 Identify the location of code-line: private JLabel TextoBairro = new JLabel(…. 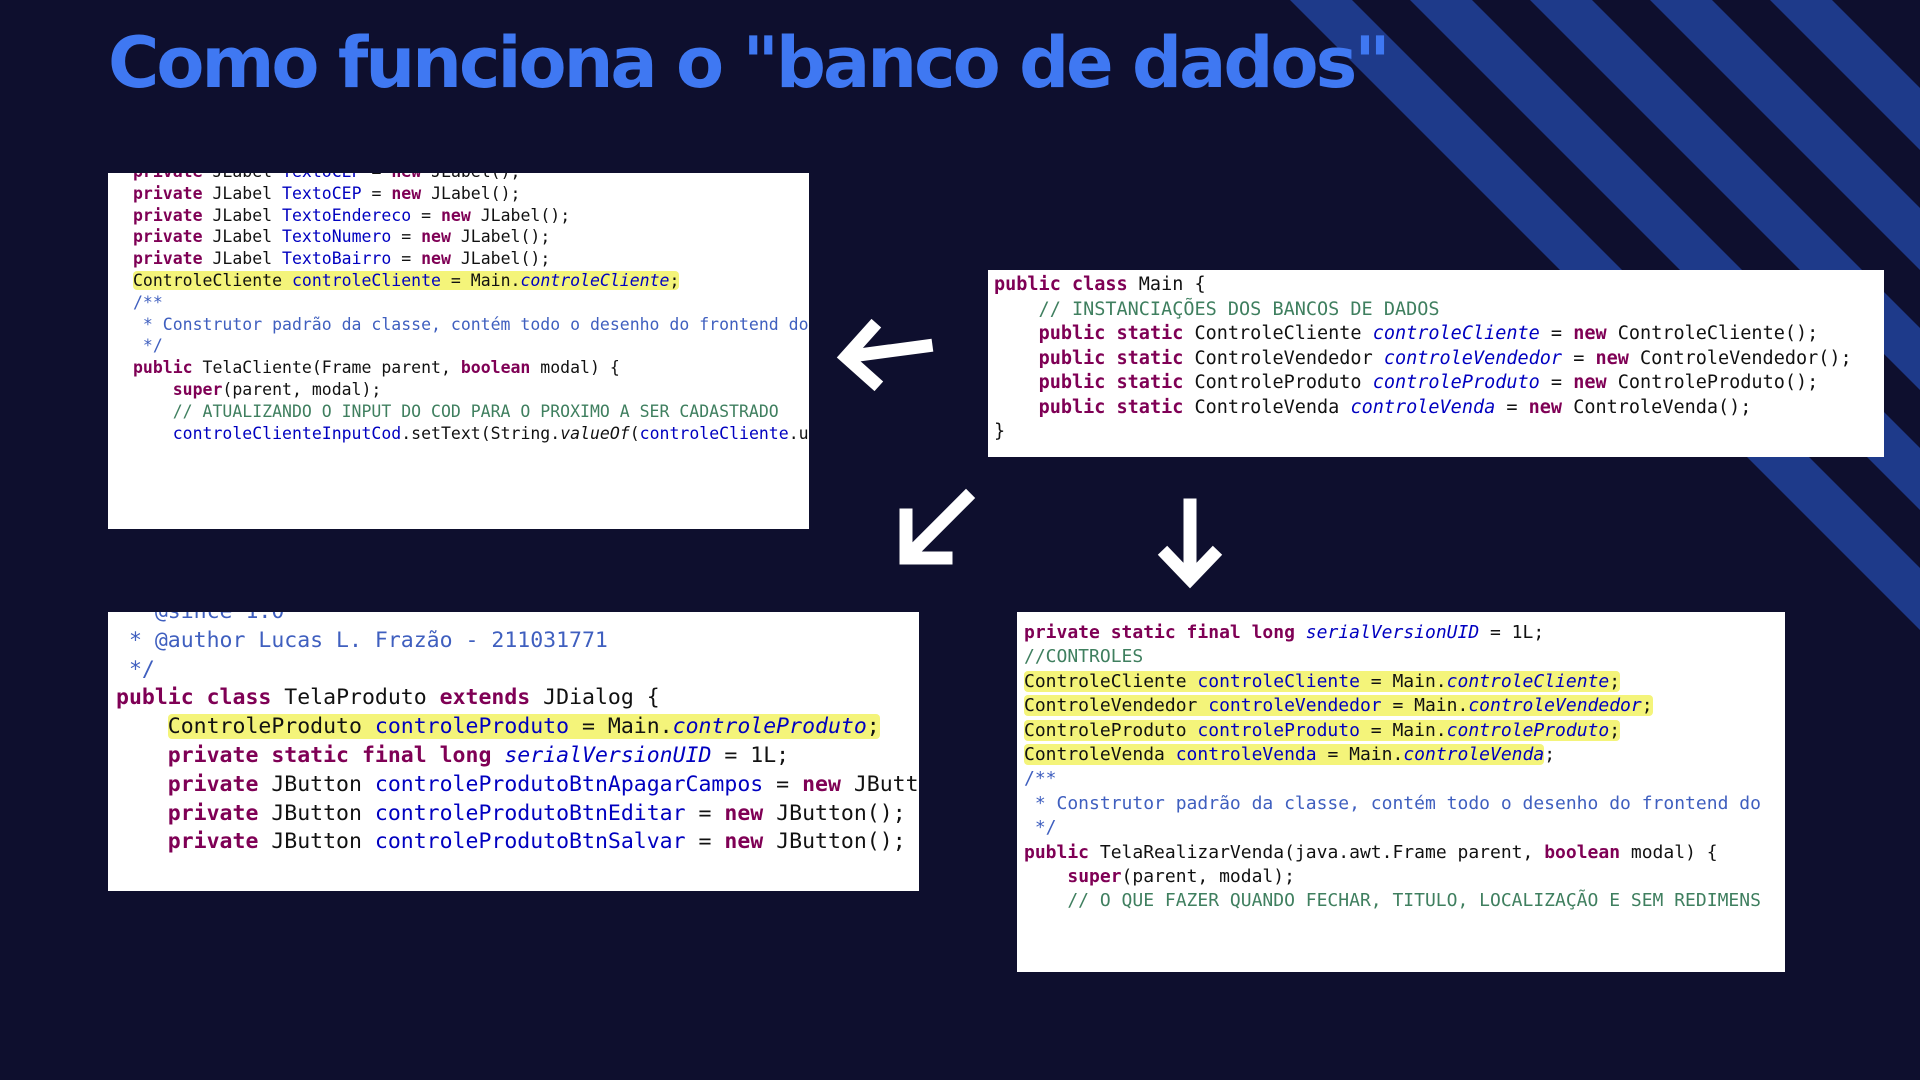
(342, 259).